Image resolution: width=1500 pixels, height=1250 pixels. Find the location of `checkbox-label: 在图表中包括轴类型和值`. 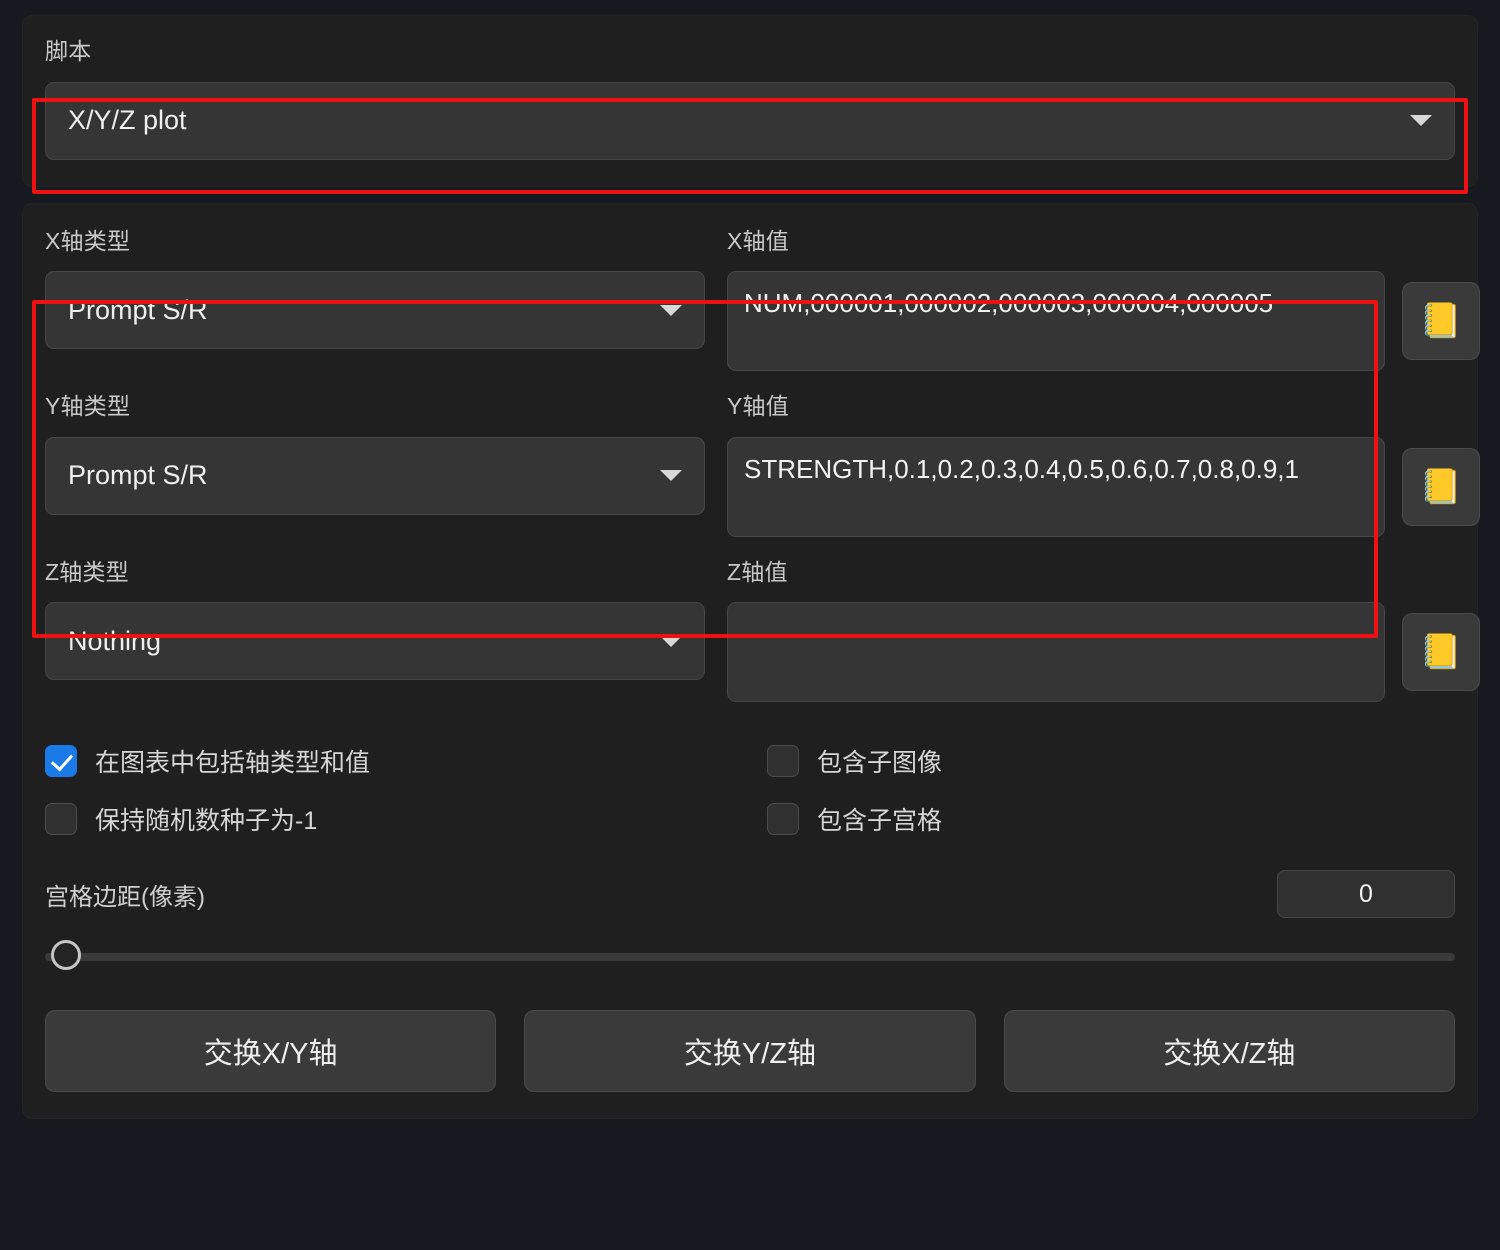

checkbox-label: 在图表中包括轴类型和值 is located at coordinates (233, 763).